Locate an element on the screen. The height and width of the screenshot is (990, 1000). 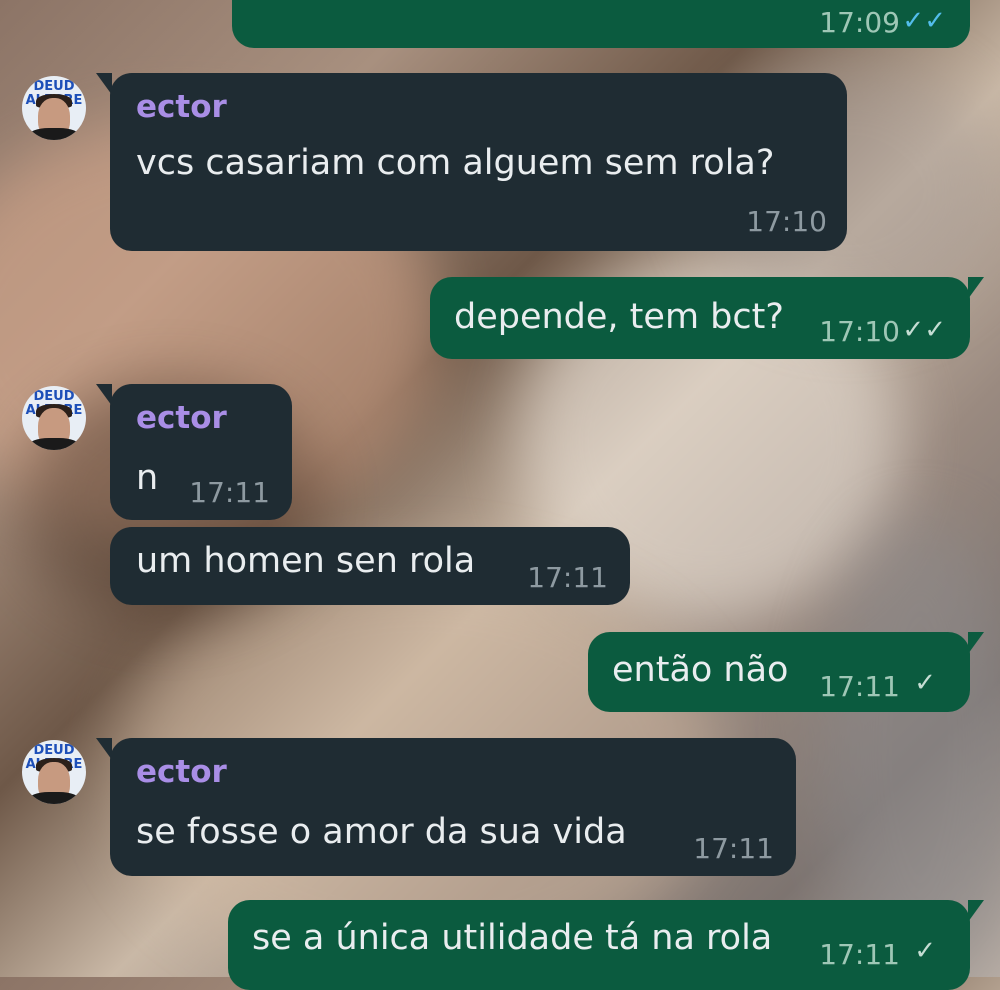
message-text: se fosse o amor da sua vida is located at coordinates (381, 832).